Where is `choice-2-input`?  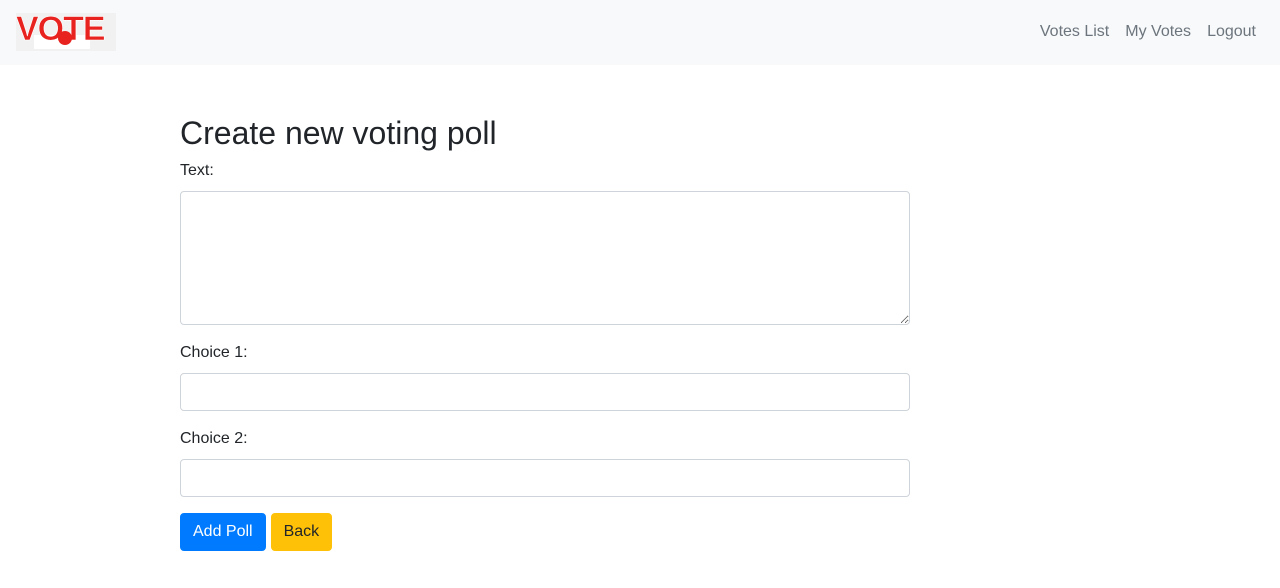
choice-2-input is located at coordinates (545, 478).